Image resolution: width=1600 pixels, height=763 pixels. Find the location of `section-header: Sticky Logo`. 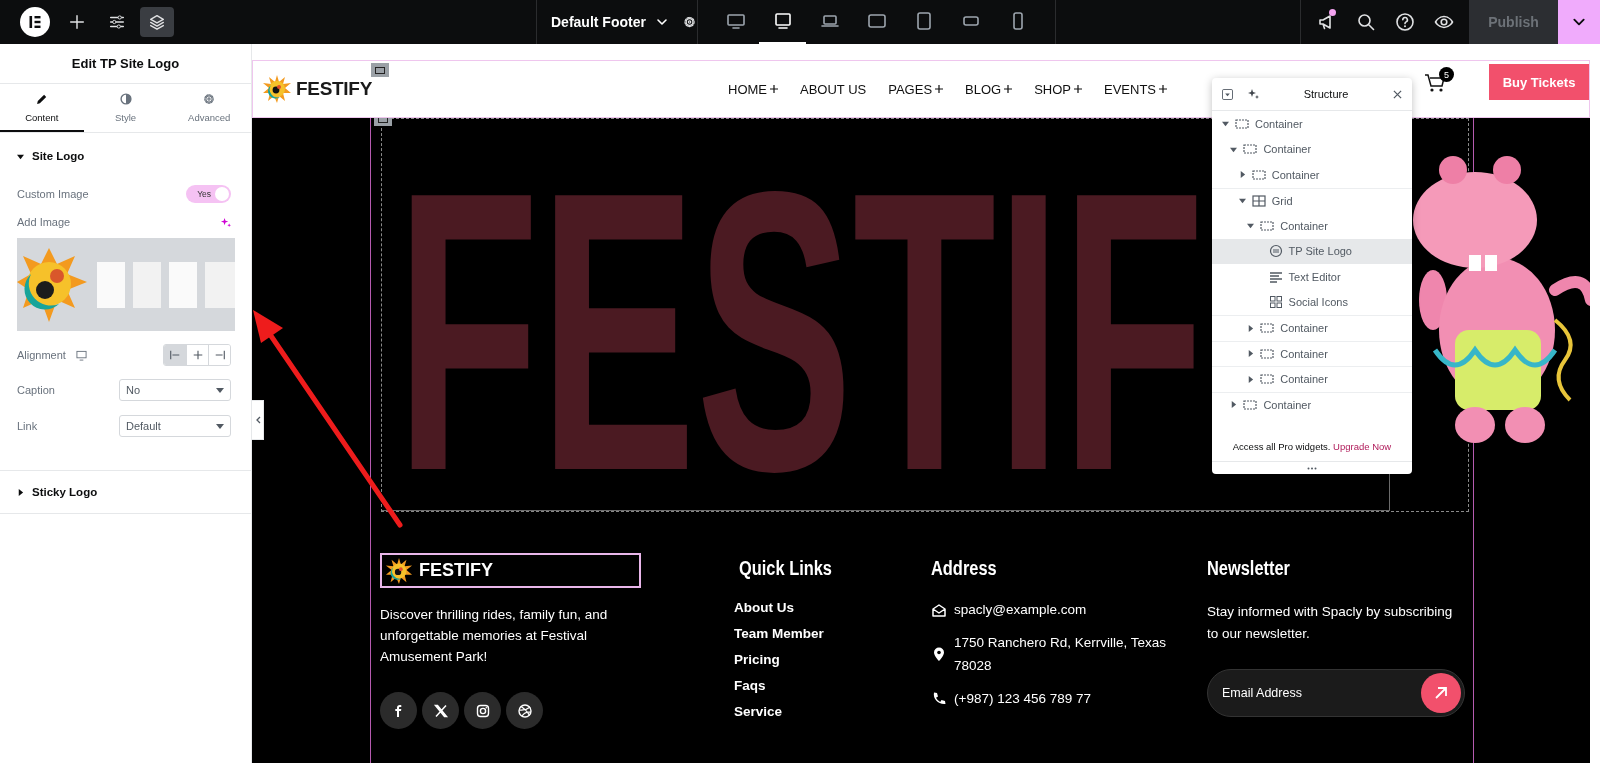

section-header: Sticky Logo is located at coordinates (57, 492).